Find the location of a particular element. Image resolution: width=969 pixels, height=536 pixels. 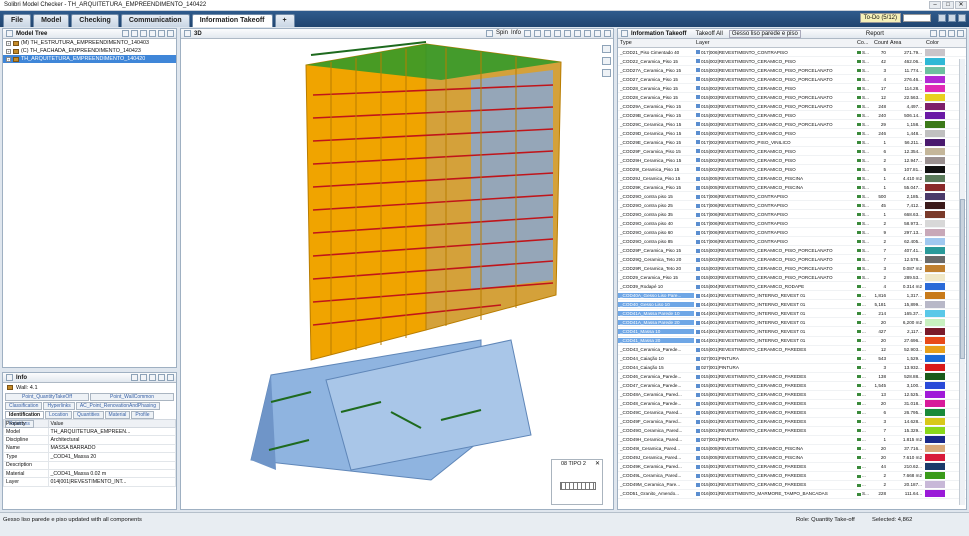

todo-search-input is located at coordinates (917, 18).